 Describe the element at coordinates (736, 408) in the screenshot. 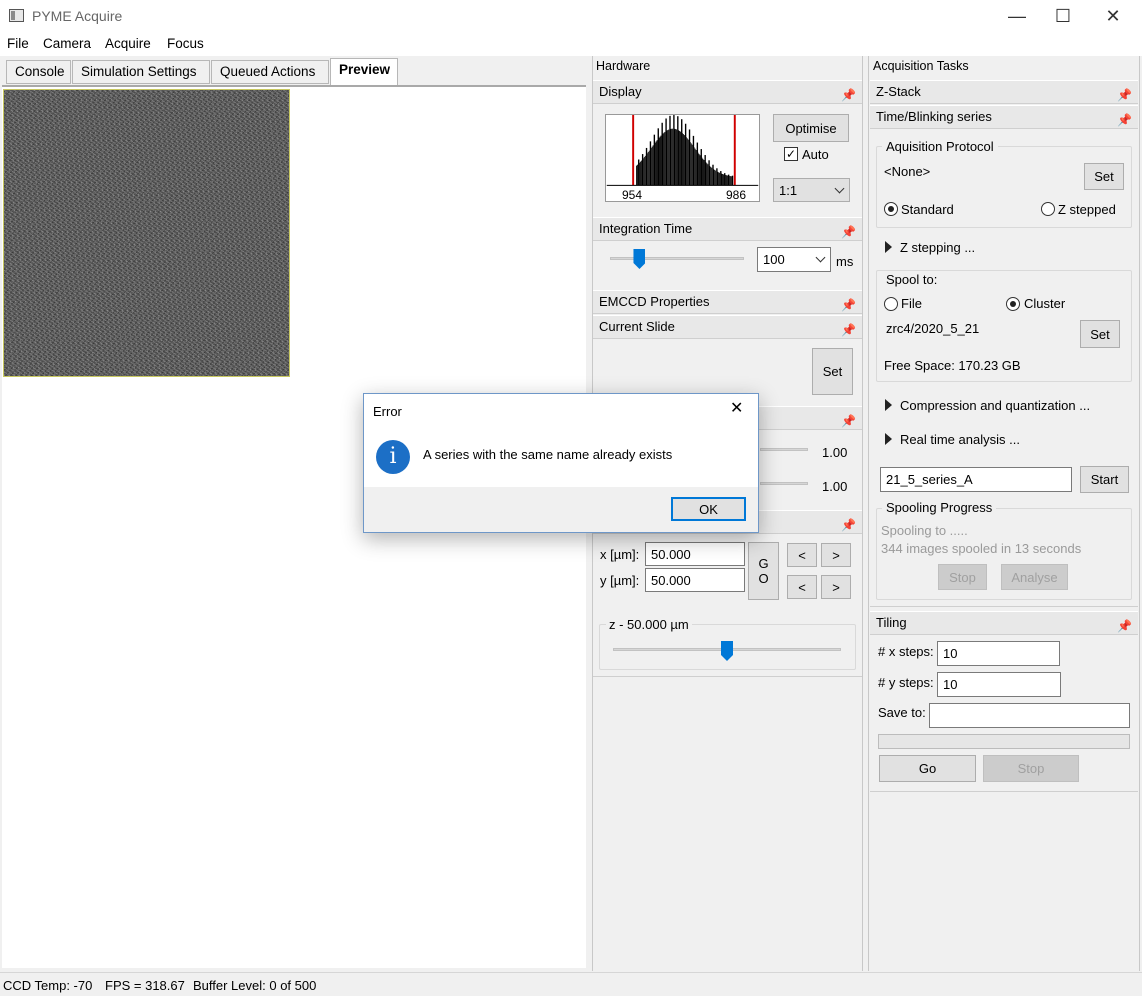

I see `dialog-close-icon: ✕` at that location.